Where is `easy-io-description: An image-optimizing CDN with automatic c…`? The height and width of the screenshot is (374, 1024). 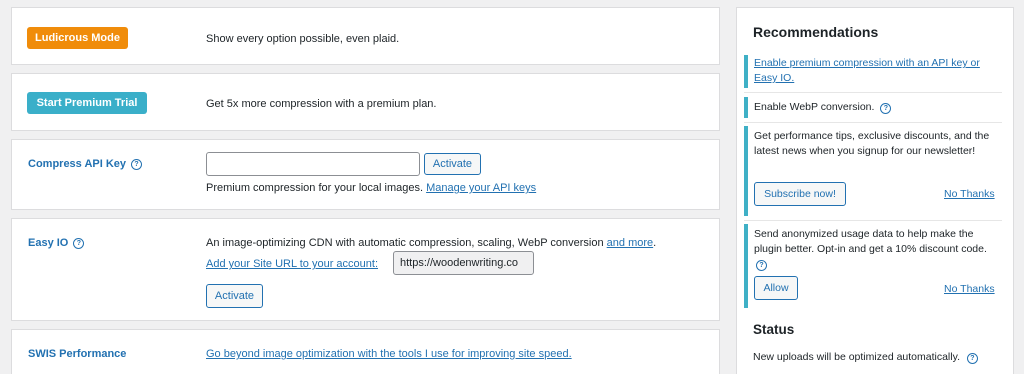
easy-io-description: An image-optimizing CDN with automatic c… is located at coordinates (405, 243).